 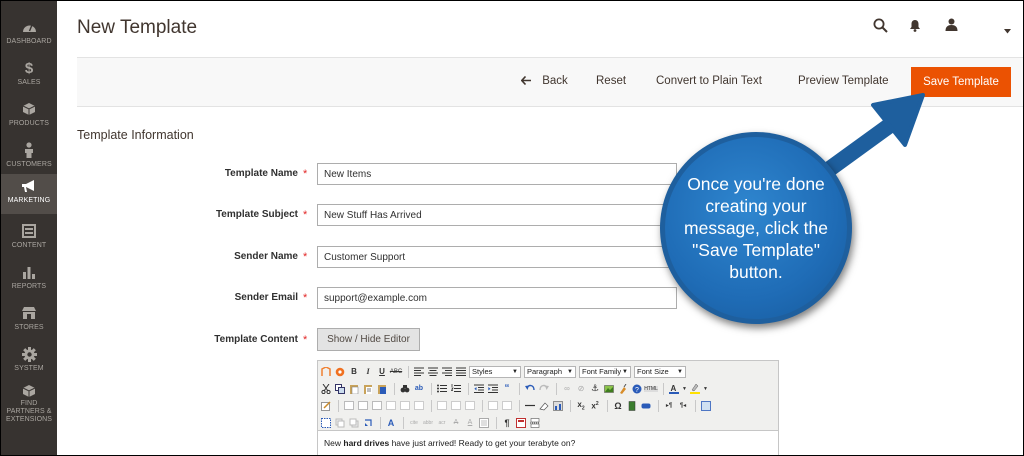 What do you see at coordinates (428, 423) in the screenshot?
I see `abbreviation-icon: abbr` at bounding box center [428, 423].